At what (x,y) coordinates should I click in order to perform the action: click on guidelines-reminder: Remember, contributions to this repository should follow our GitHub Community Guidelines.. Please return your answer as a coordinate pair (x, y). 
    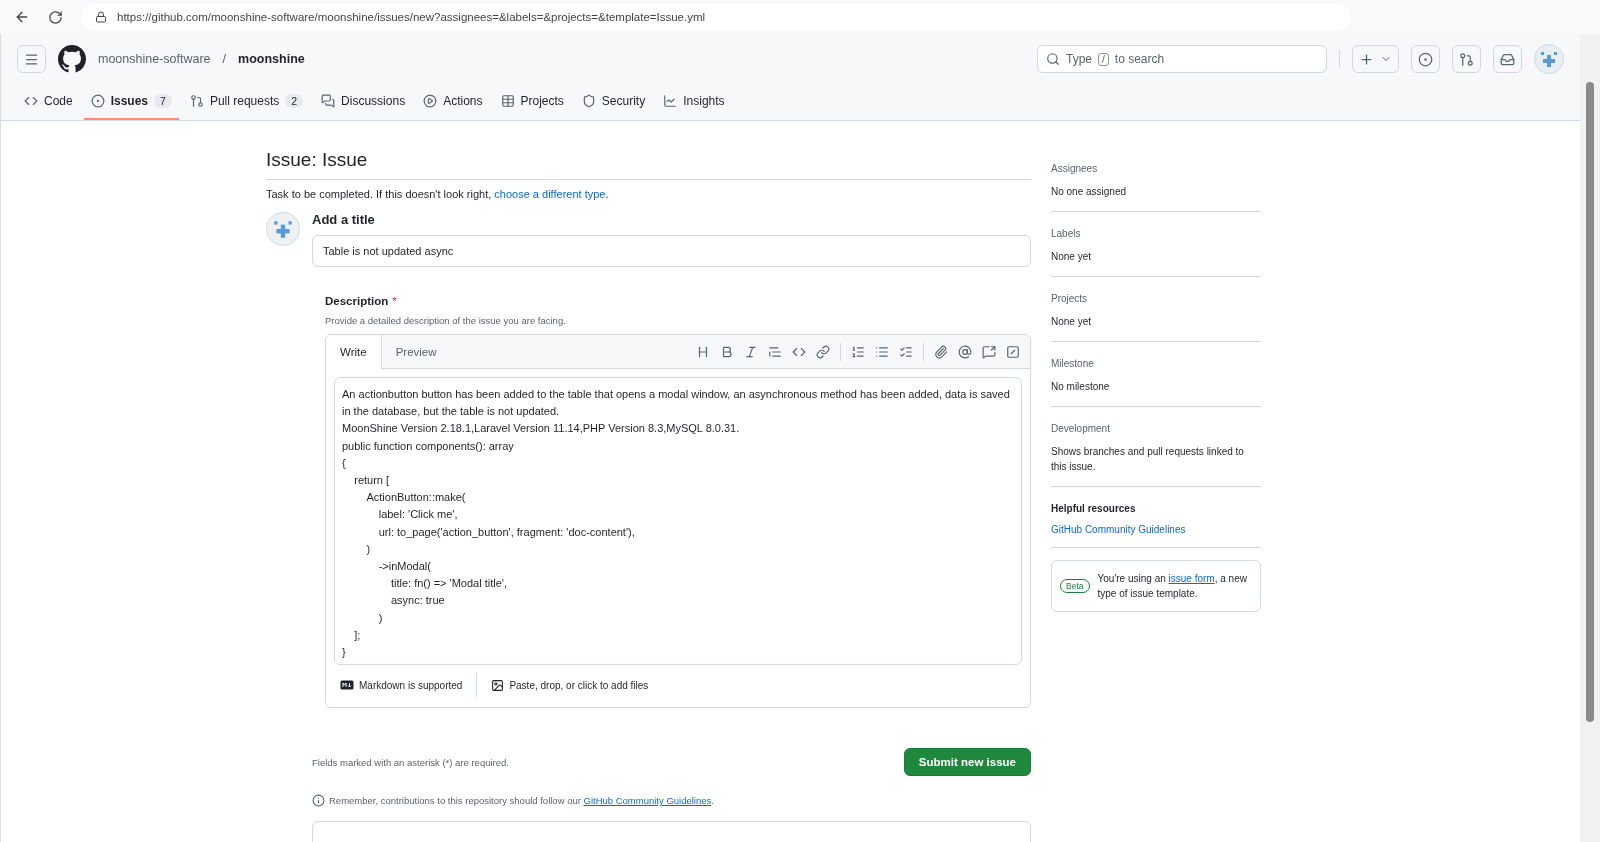
    Looking at the image, I should click on (521, 800).